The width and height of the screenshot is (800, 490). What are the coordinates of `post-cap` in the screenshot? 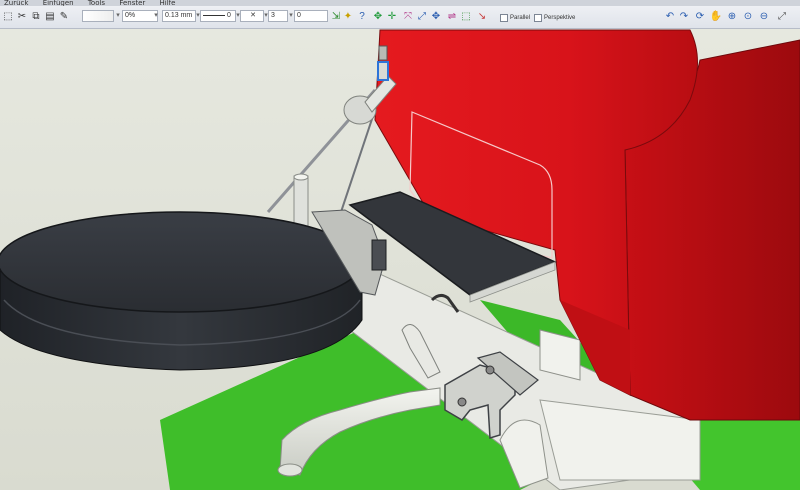 It's located at (301, 177).